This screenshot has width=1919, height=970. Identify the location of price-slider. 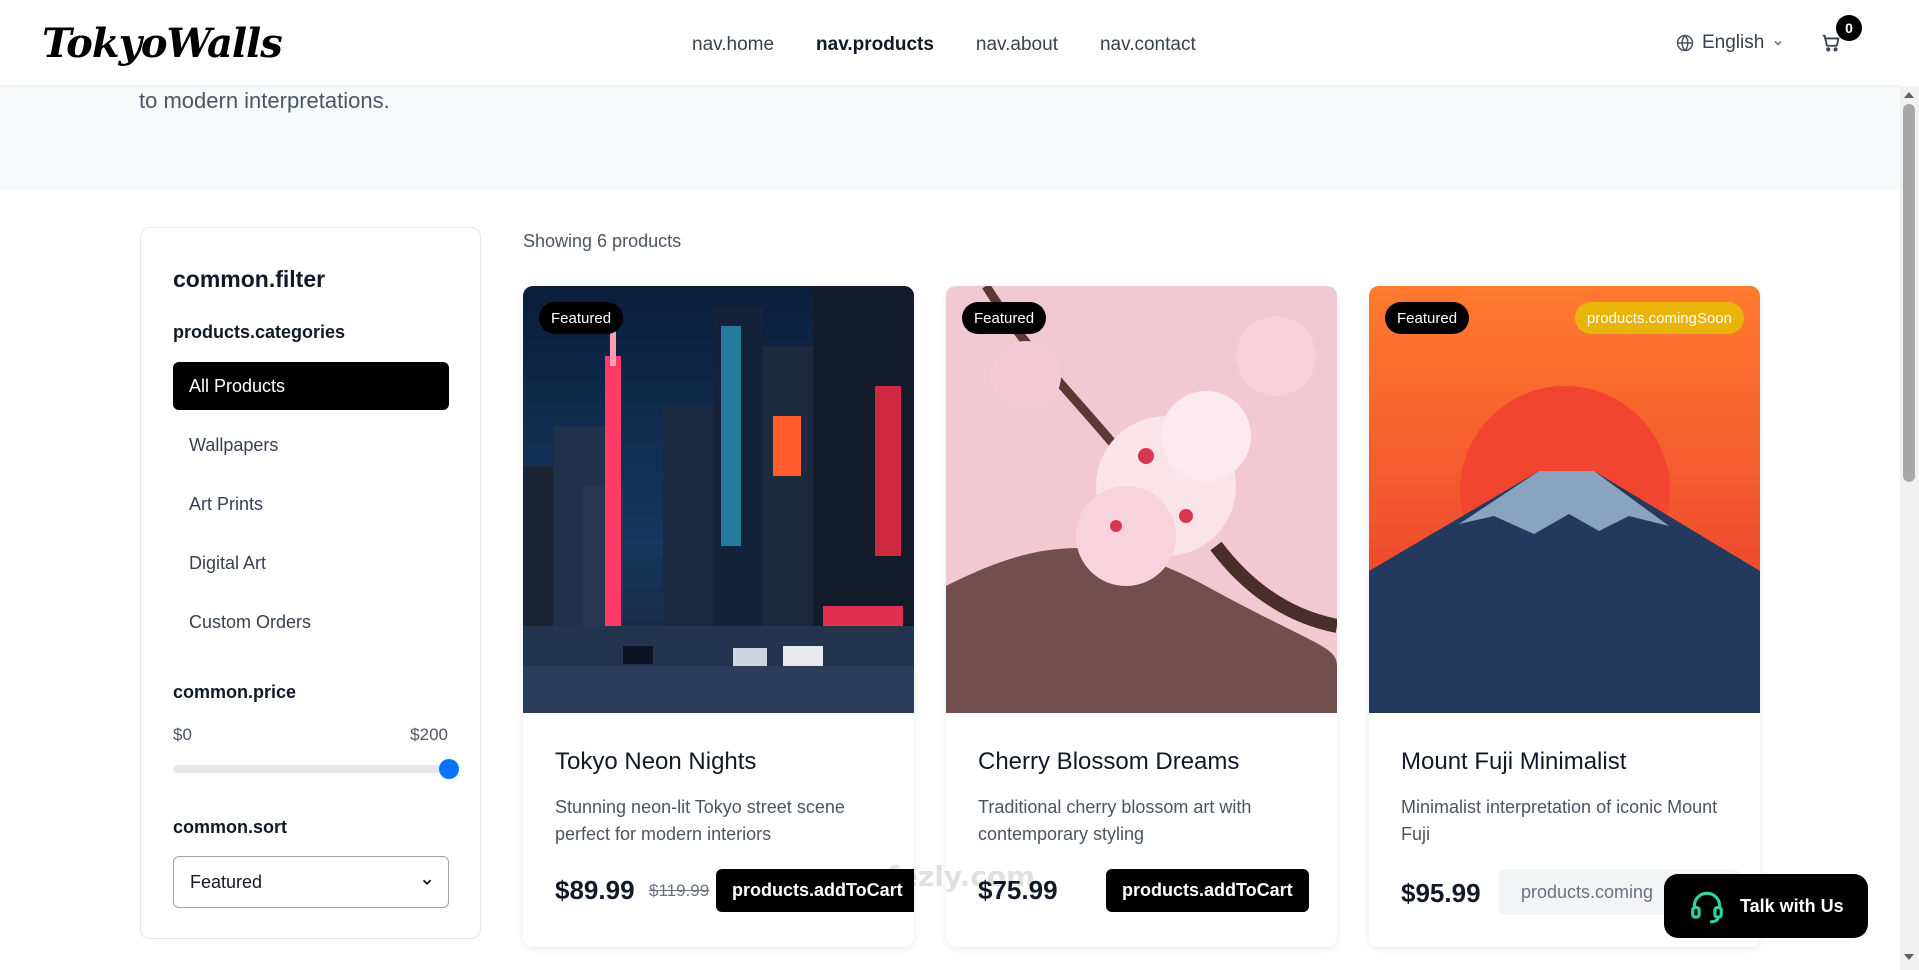
(316, 769).